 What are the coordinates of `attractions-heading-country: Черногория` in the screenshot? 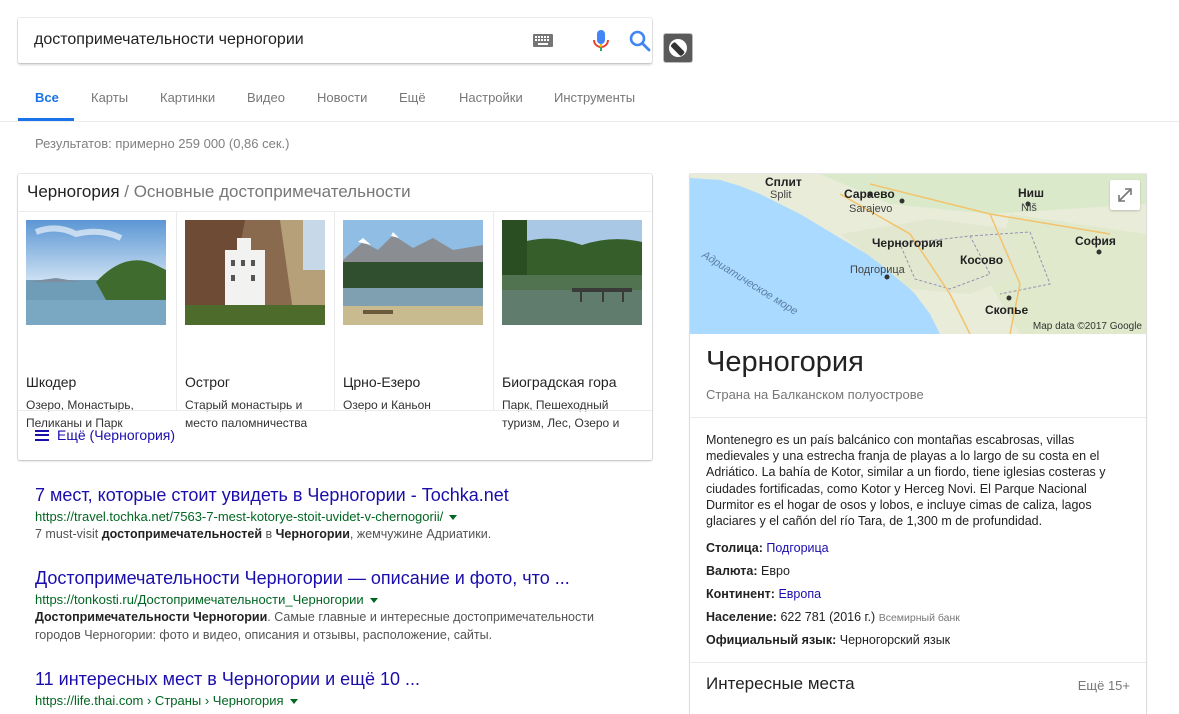 It's located at (73, 191).